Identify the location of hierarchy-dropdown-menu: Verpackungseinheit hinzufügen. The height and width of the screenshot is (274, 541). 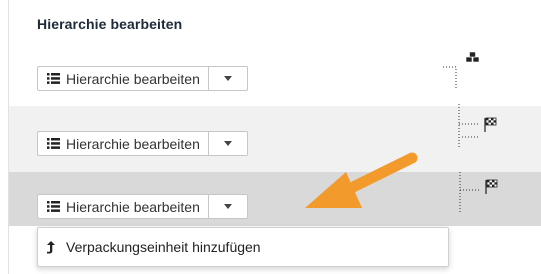
(243, 247).